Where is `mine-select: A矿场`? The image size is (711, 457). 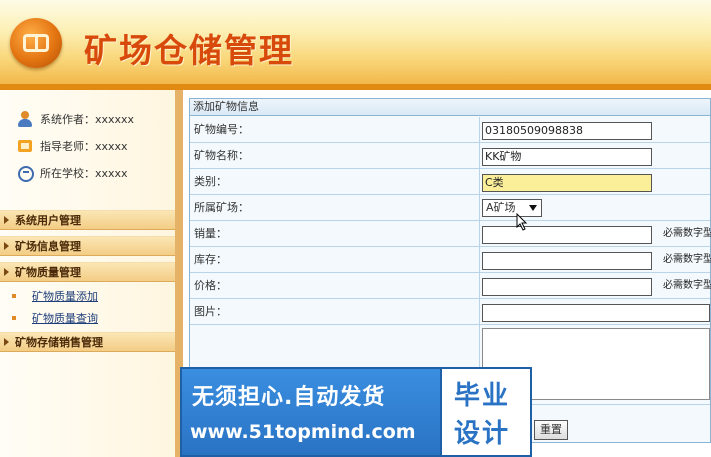 mine-select: A矿场 is located at coordinates (512, 208).